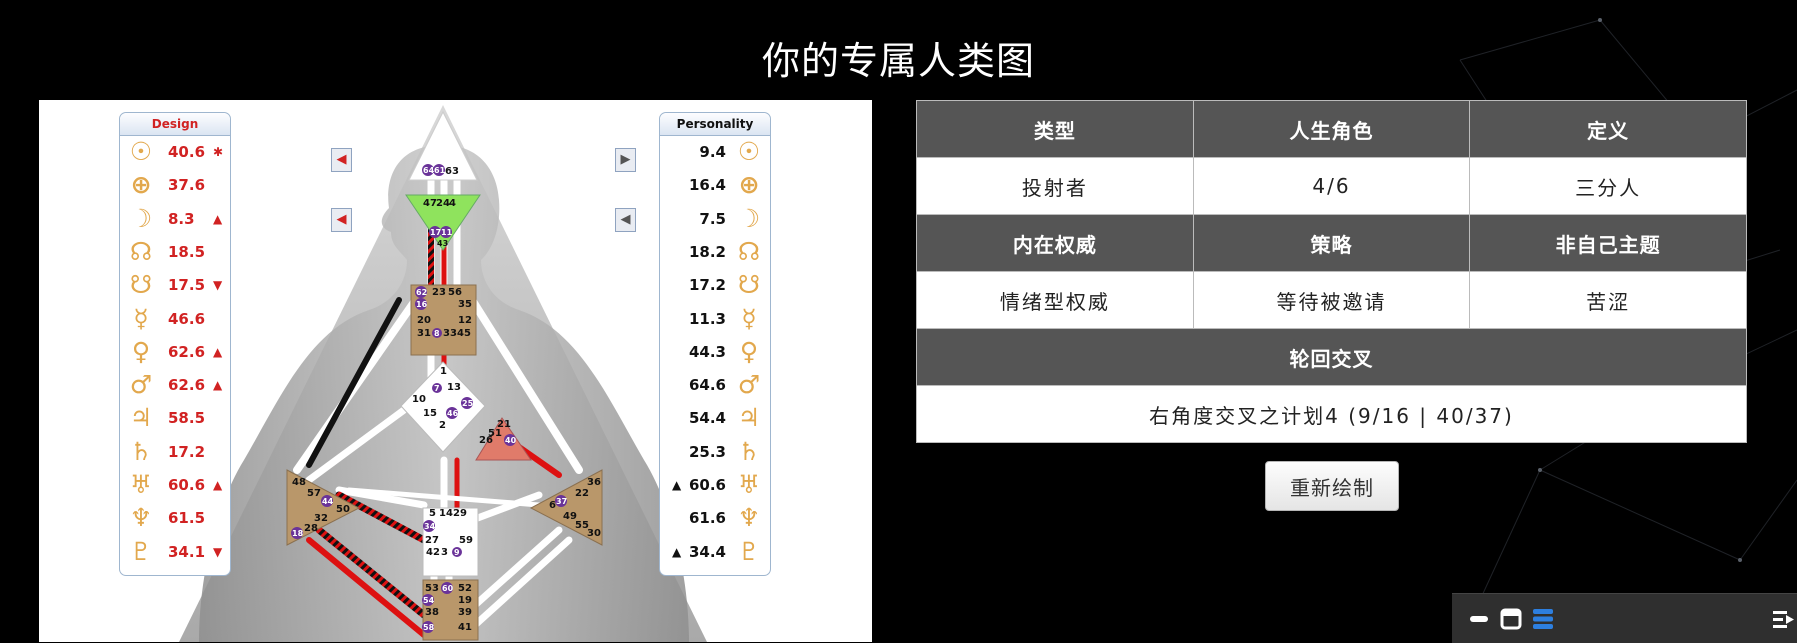 The image size is (1797, 643). I want to click on personality-planet-row: ♄ 25.3, so click(715, 451).